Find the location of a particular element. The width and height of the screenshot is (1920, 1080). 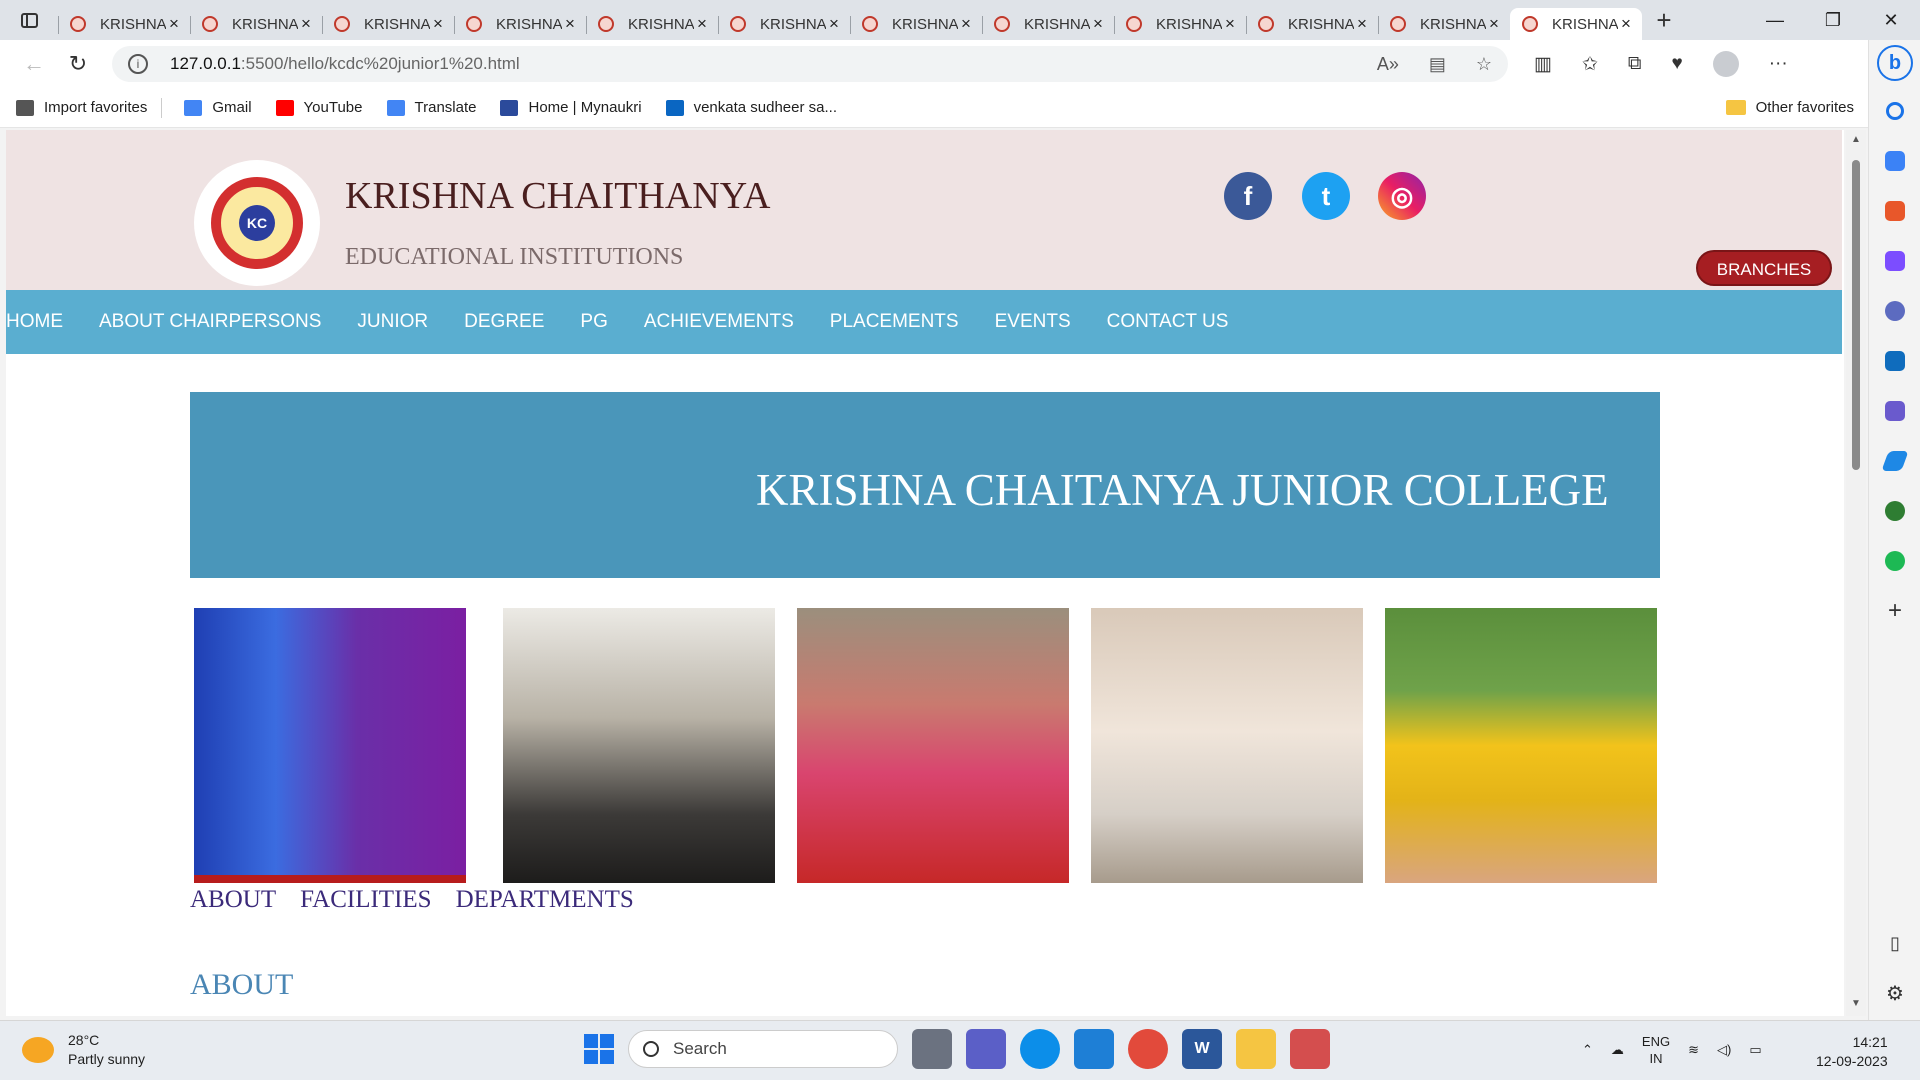

battery-icon: ▭ is located at coordinates (1755, 1050).